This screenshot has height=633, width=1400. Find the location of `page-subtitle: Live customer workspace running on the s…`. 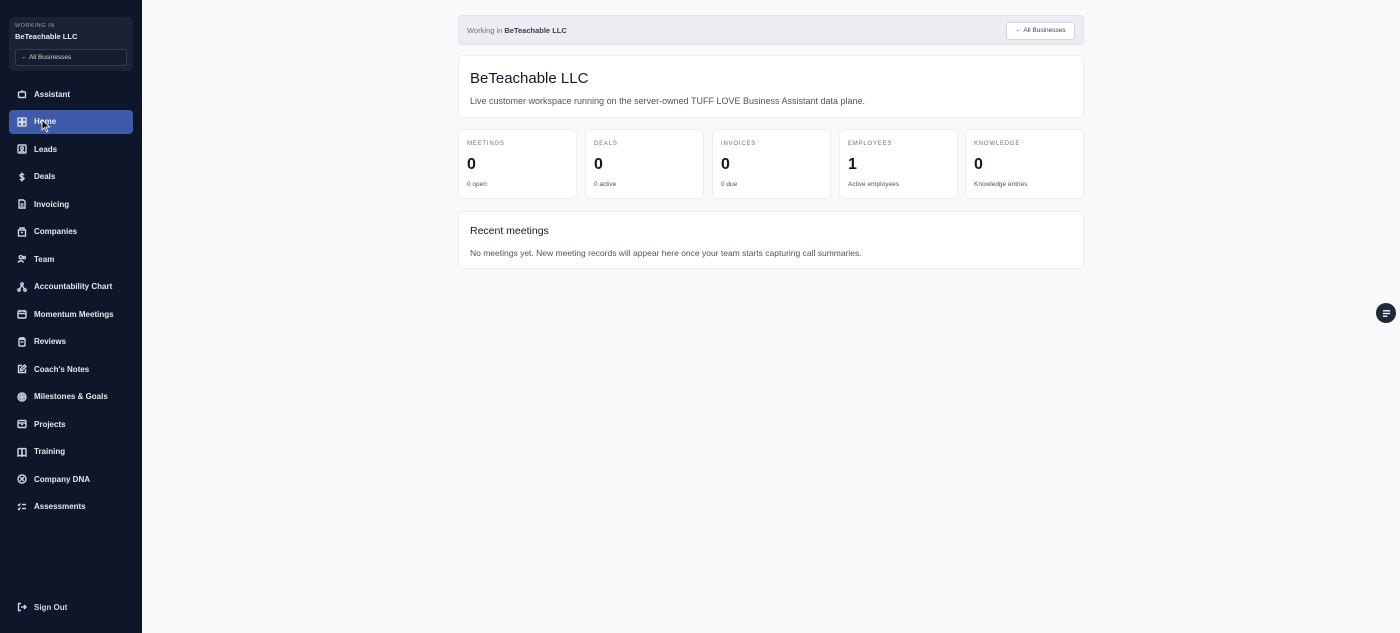

page-subtitle: Live customer workspace running on the s… is located at coordinates (668, 101).